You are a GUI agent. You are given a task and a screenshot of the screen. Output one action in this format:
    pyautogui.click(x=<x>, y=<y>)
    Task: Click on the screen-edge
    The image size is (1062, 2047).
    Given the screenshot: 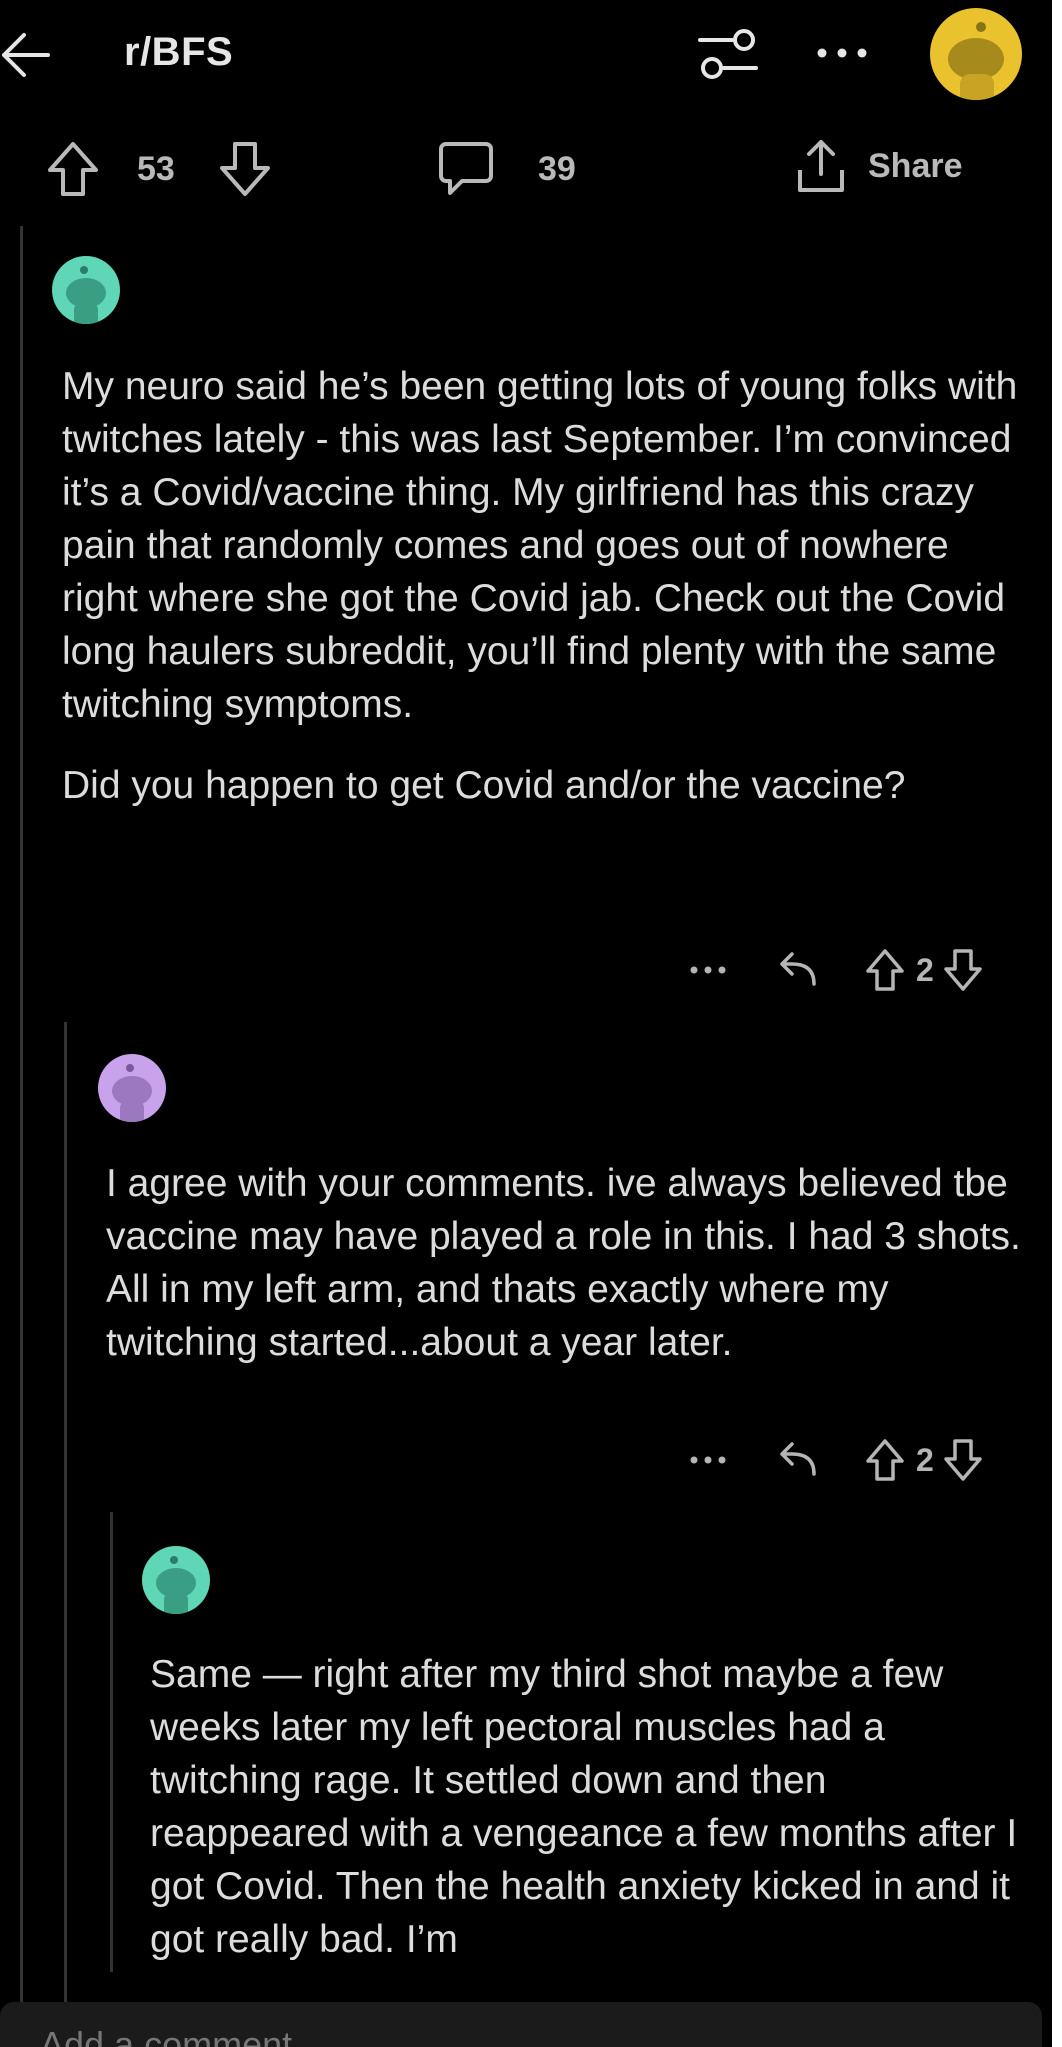 What is the action you would take?
    pyautogui.click(x=1057, y=1023)
    